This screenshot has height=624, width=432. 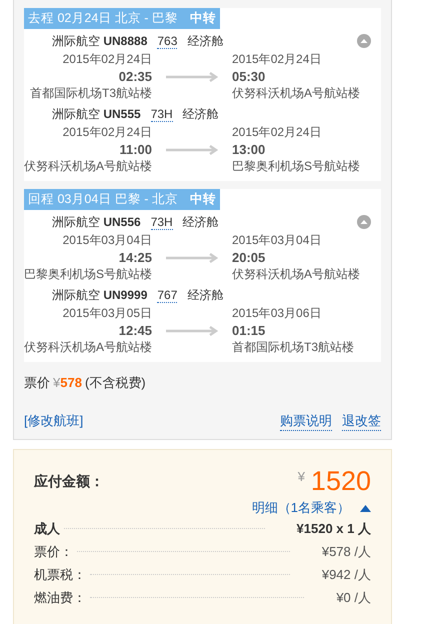 What do you see at coordinates (346, 575) in the screenshot?
I see `fee-value: ¥942 /人` at bounding box center [346, 575].